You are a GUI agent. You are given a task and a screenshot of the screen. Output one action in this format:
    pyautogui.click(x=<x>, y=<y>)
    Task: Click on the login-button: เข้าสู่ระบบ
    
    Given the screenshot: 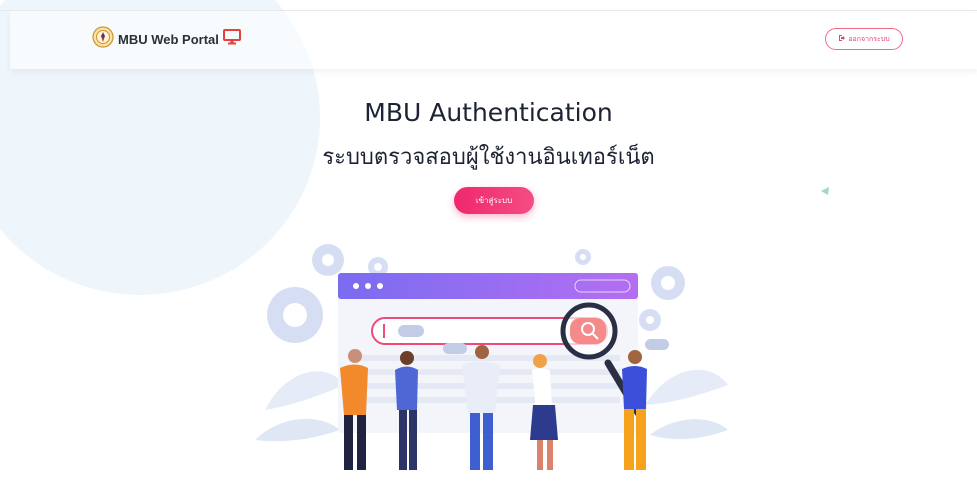 What is the action you would take?
    pyautogui.click(x=494, y=200)
    